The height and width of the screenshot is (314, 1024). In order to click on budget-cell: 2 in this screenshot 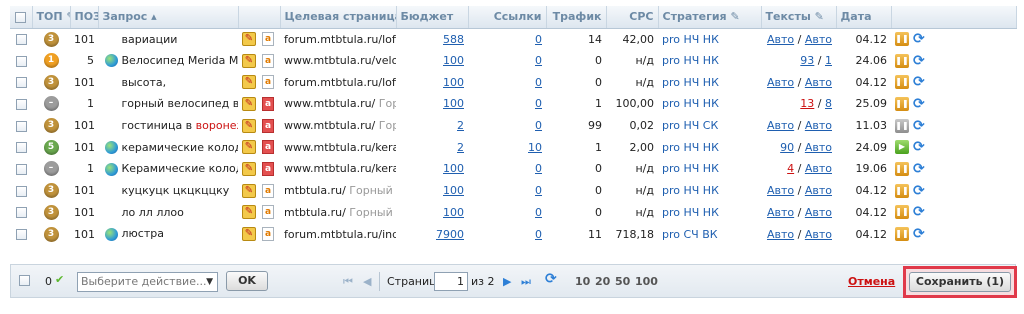, I will do `click(432, 147)`.